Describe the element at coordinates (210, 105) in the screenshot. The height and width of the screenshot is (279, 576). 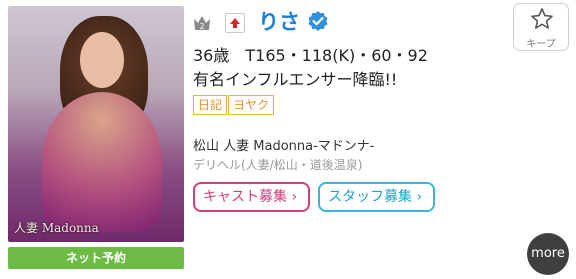
I see `diary-tag: 日記` at that location.